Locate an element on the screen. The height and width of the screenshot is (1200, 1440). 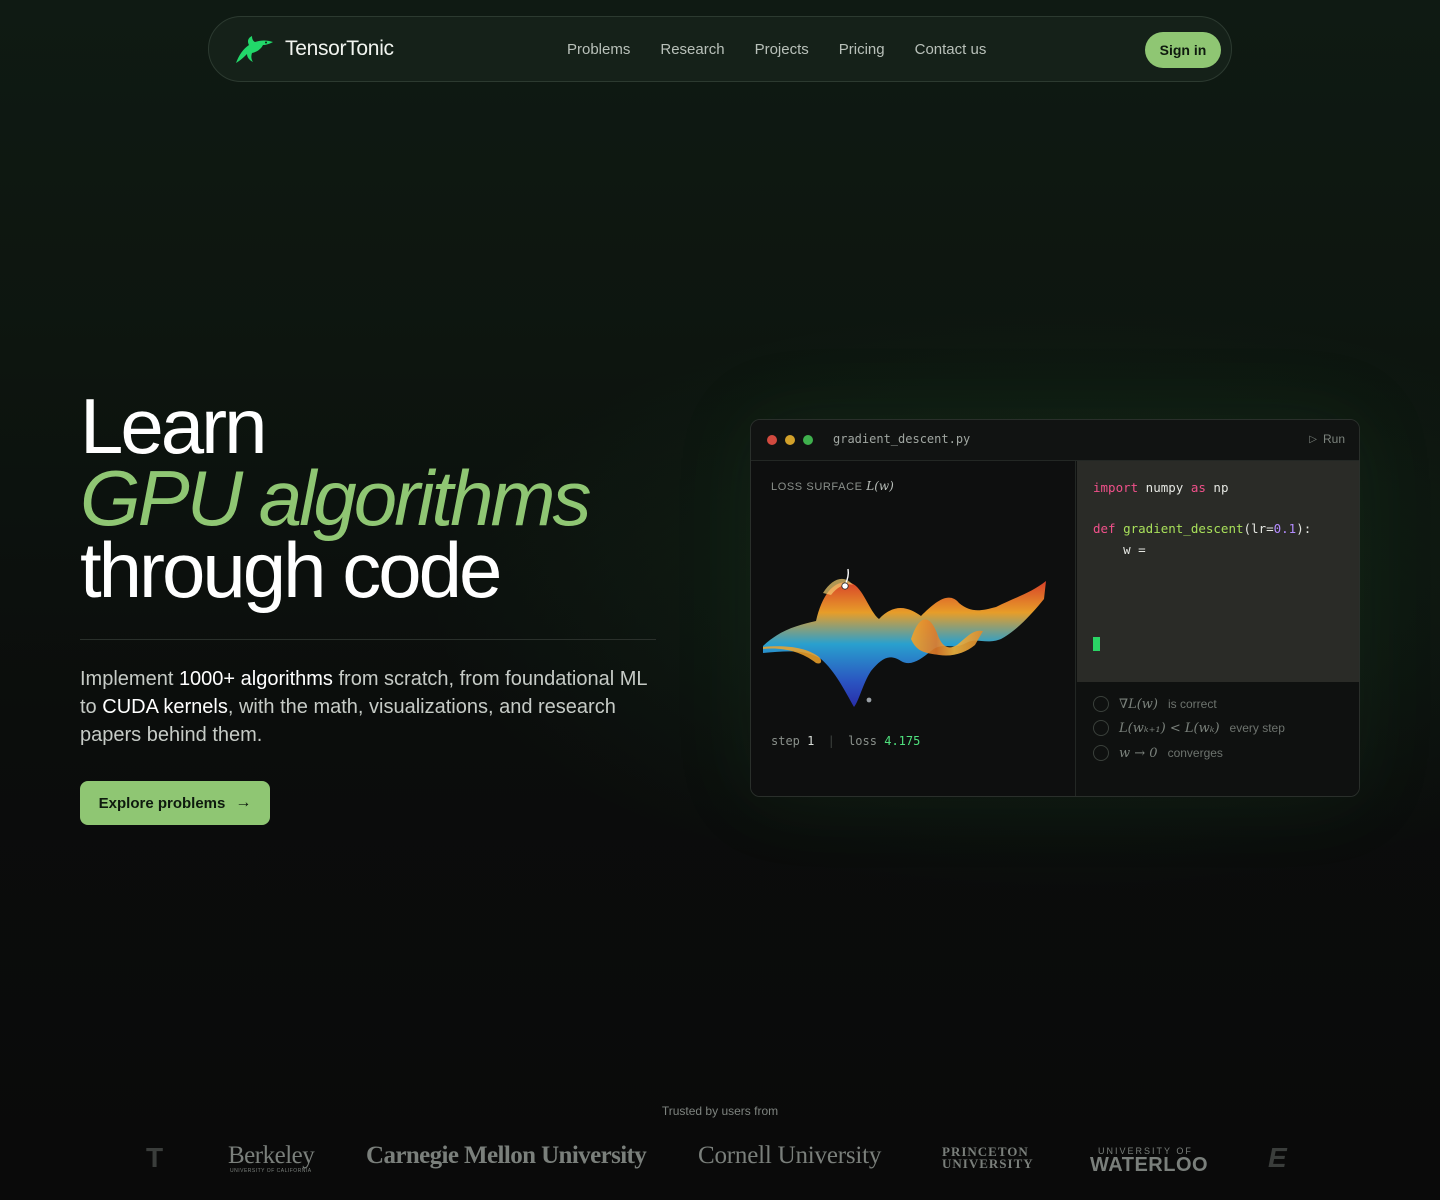
logo-princeton: PRINCETON UNIVERSITY is located at coordinates (988, 1158).